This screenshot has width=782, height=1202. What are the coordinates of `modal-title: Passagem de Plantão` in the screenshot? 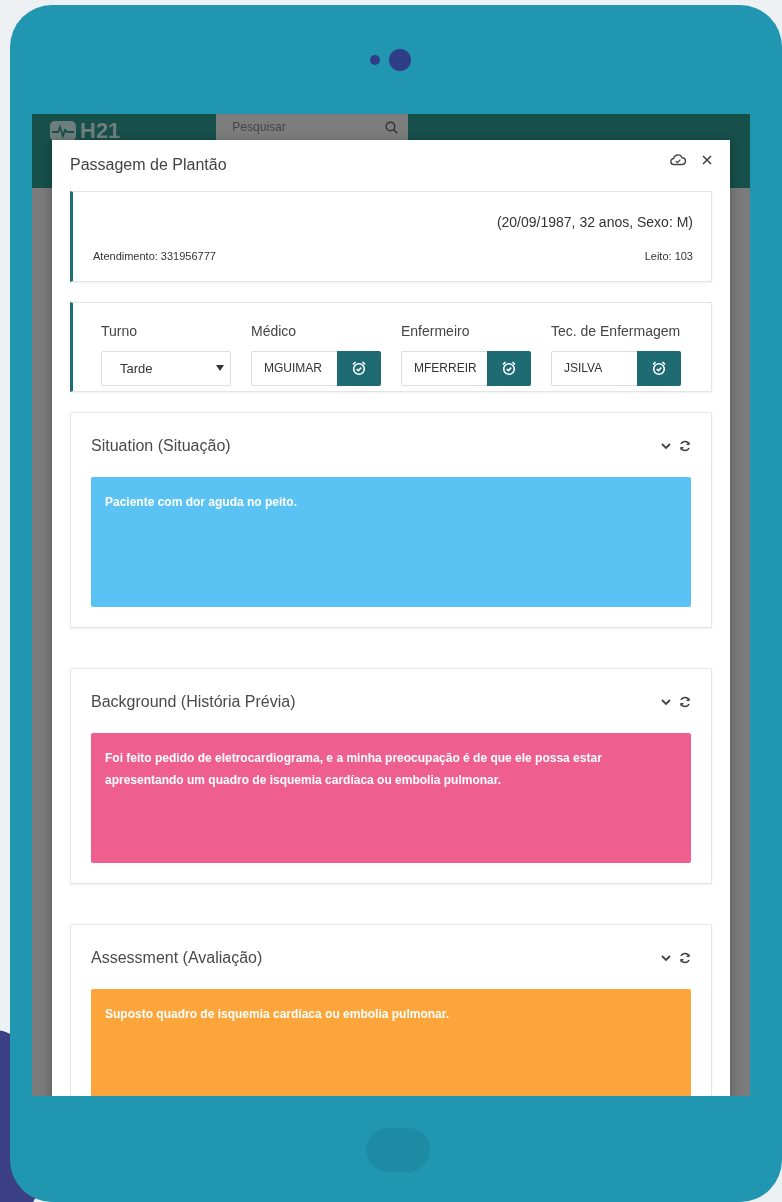 It's located at (148, 165).